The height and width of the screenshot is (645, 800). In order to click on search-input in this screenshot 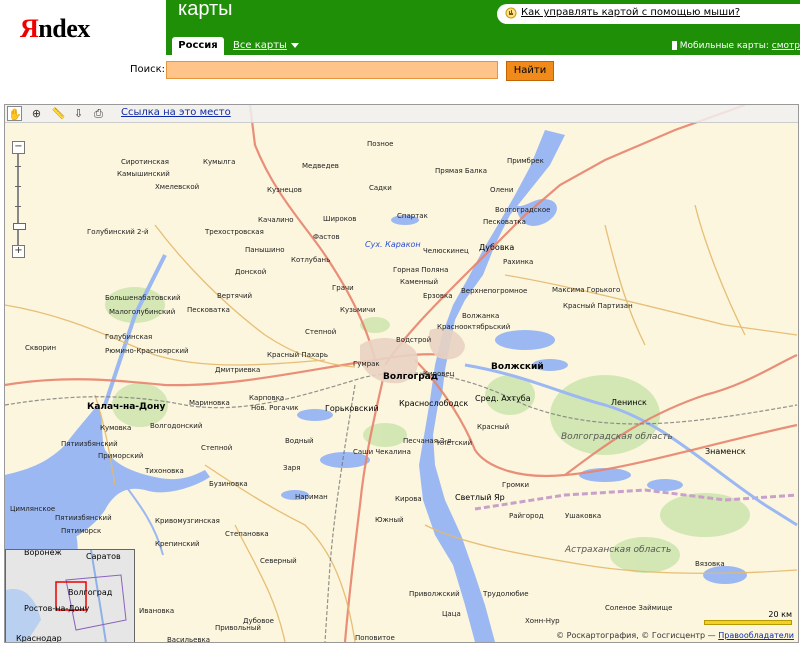, I will do `click(332, 70)`.